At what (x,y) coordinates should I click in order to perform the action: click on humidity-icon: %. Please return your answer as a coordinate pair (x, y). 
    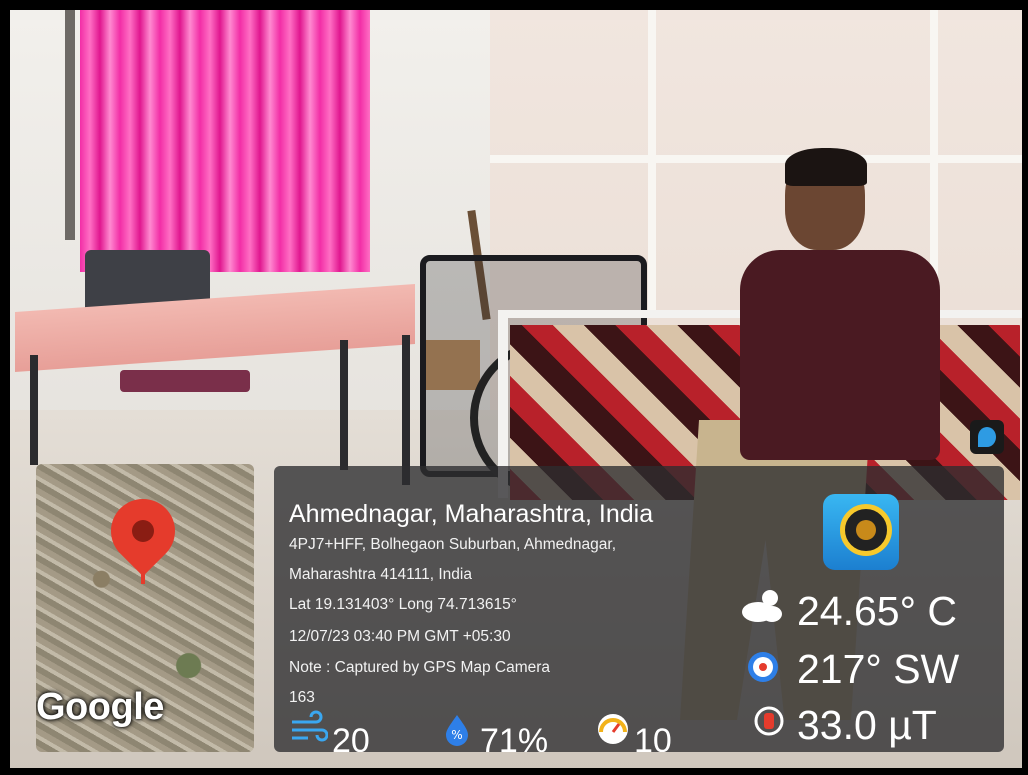
    Looking at the image, I should click on (457, 729).